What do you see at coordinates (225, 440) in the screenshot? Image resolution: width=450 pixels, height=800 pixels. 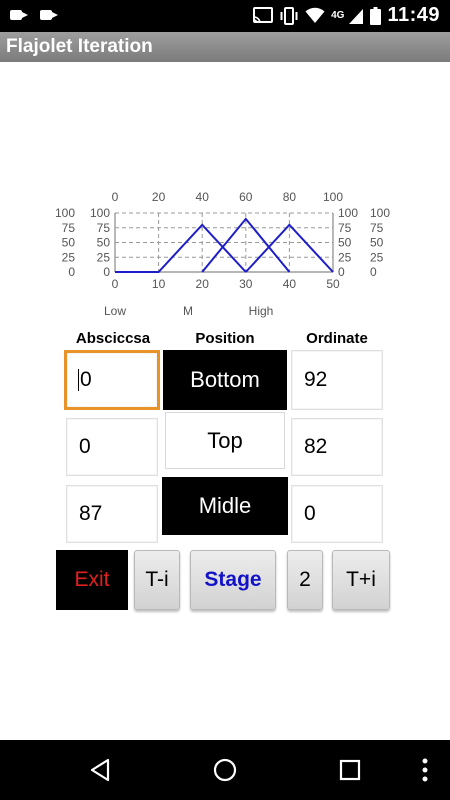 I see `position-top-button: Top` at bounding box center [225, 440].